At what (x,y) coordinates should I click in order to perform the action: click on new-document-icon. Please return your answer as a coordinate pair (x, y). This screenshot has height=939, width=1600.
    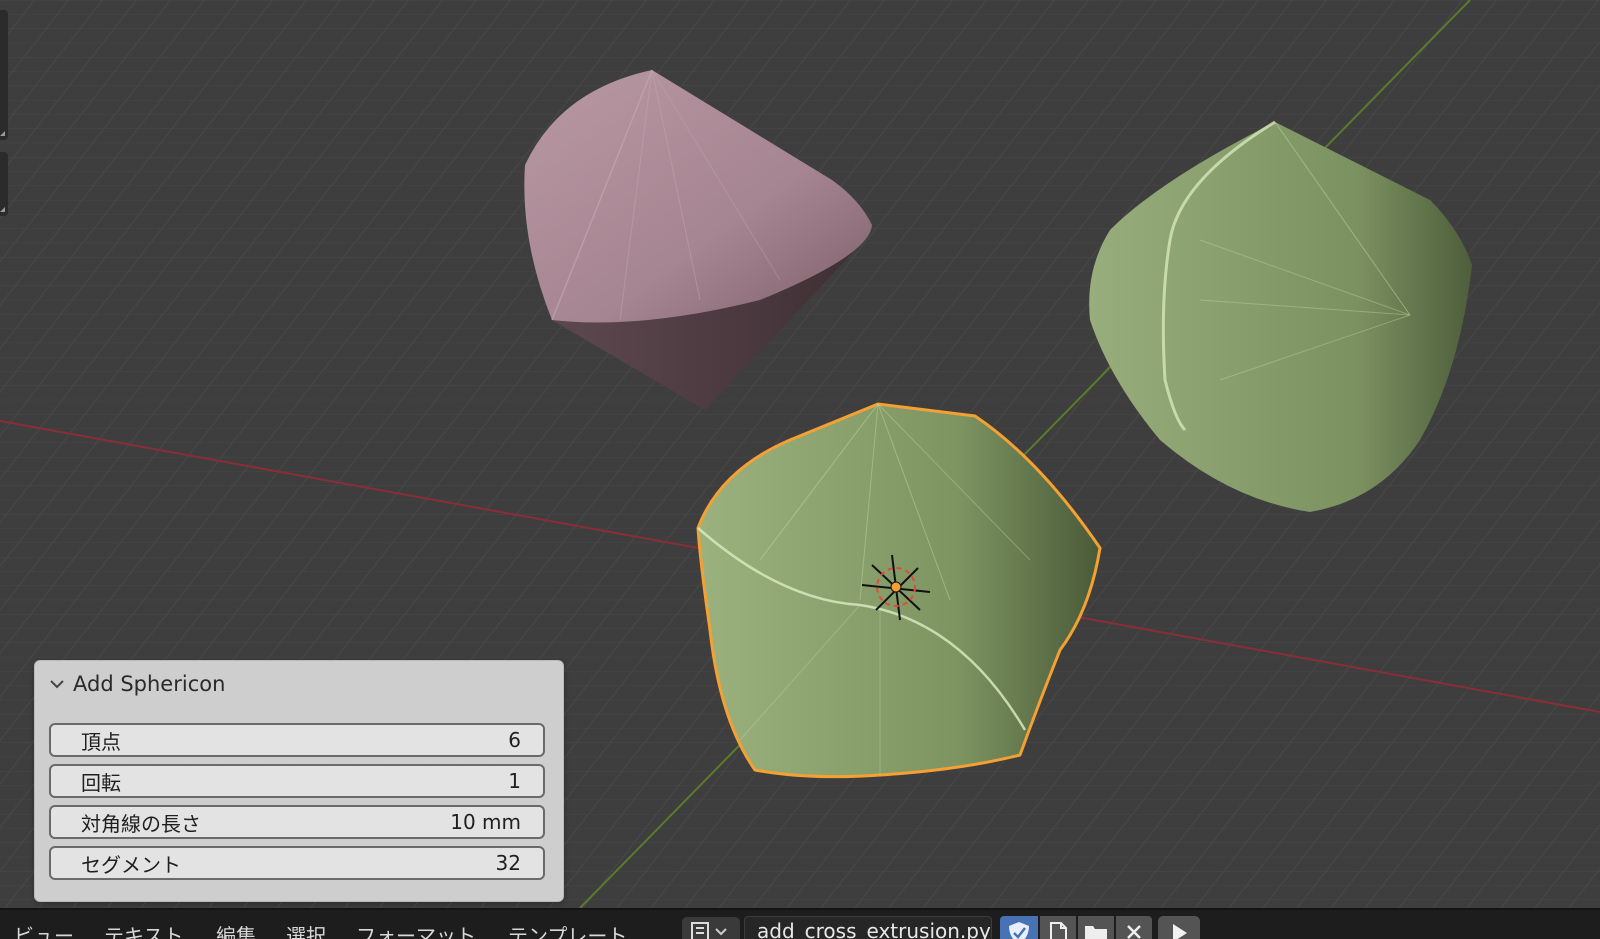
    Looking at the image, I should click on (1058, 930).